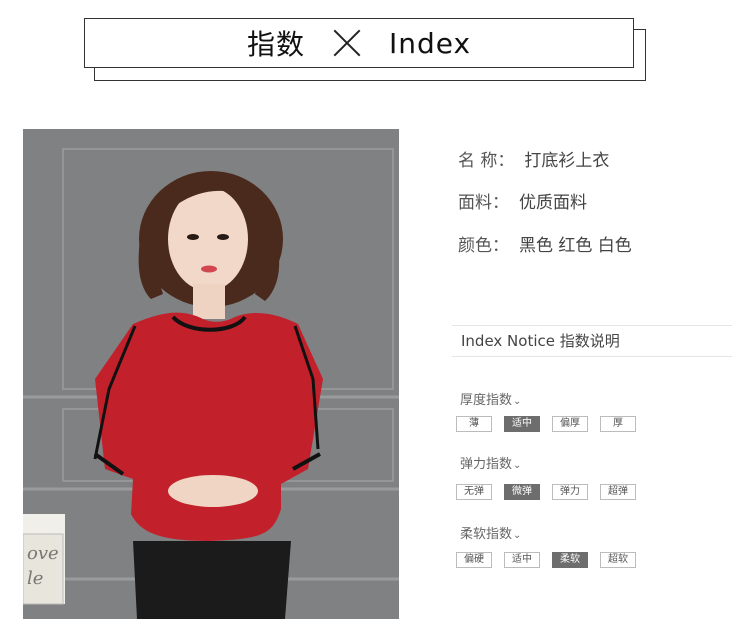 Image resolution: width=750 pixels, height=629 pixels. Describe the element at coordinates (483, 203) in the screenshot. I see `product-fabric-label: 面料：` at that location.